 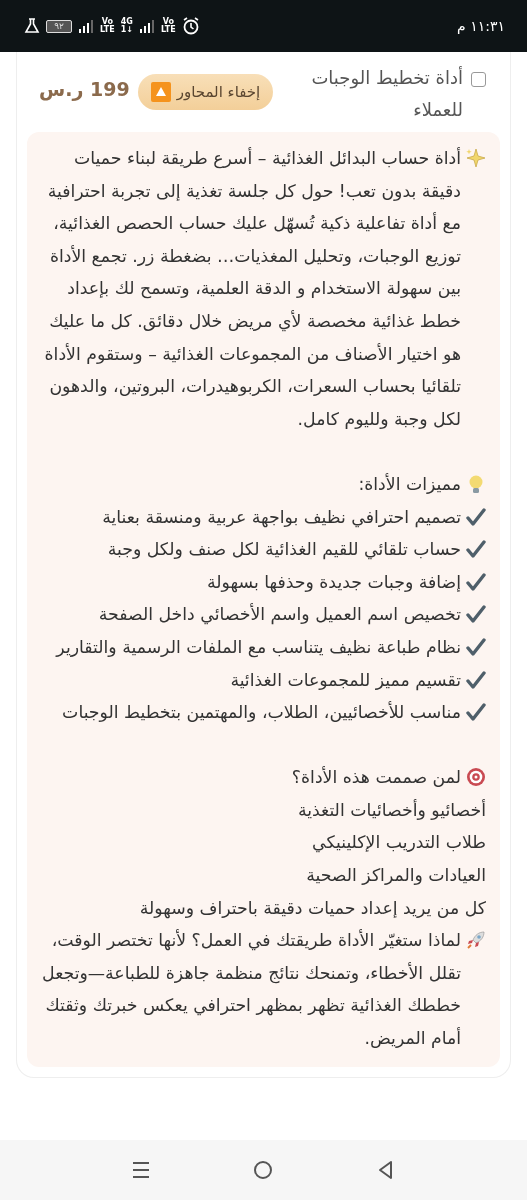 What do you see at coordinates (476, 777) in the screenshot?
I see `target-icon` at bounding box center [476, 777].